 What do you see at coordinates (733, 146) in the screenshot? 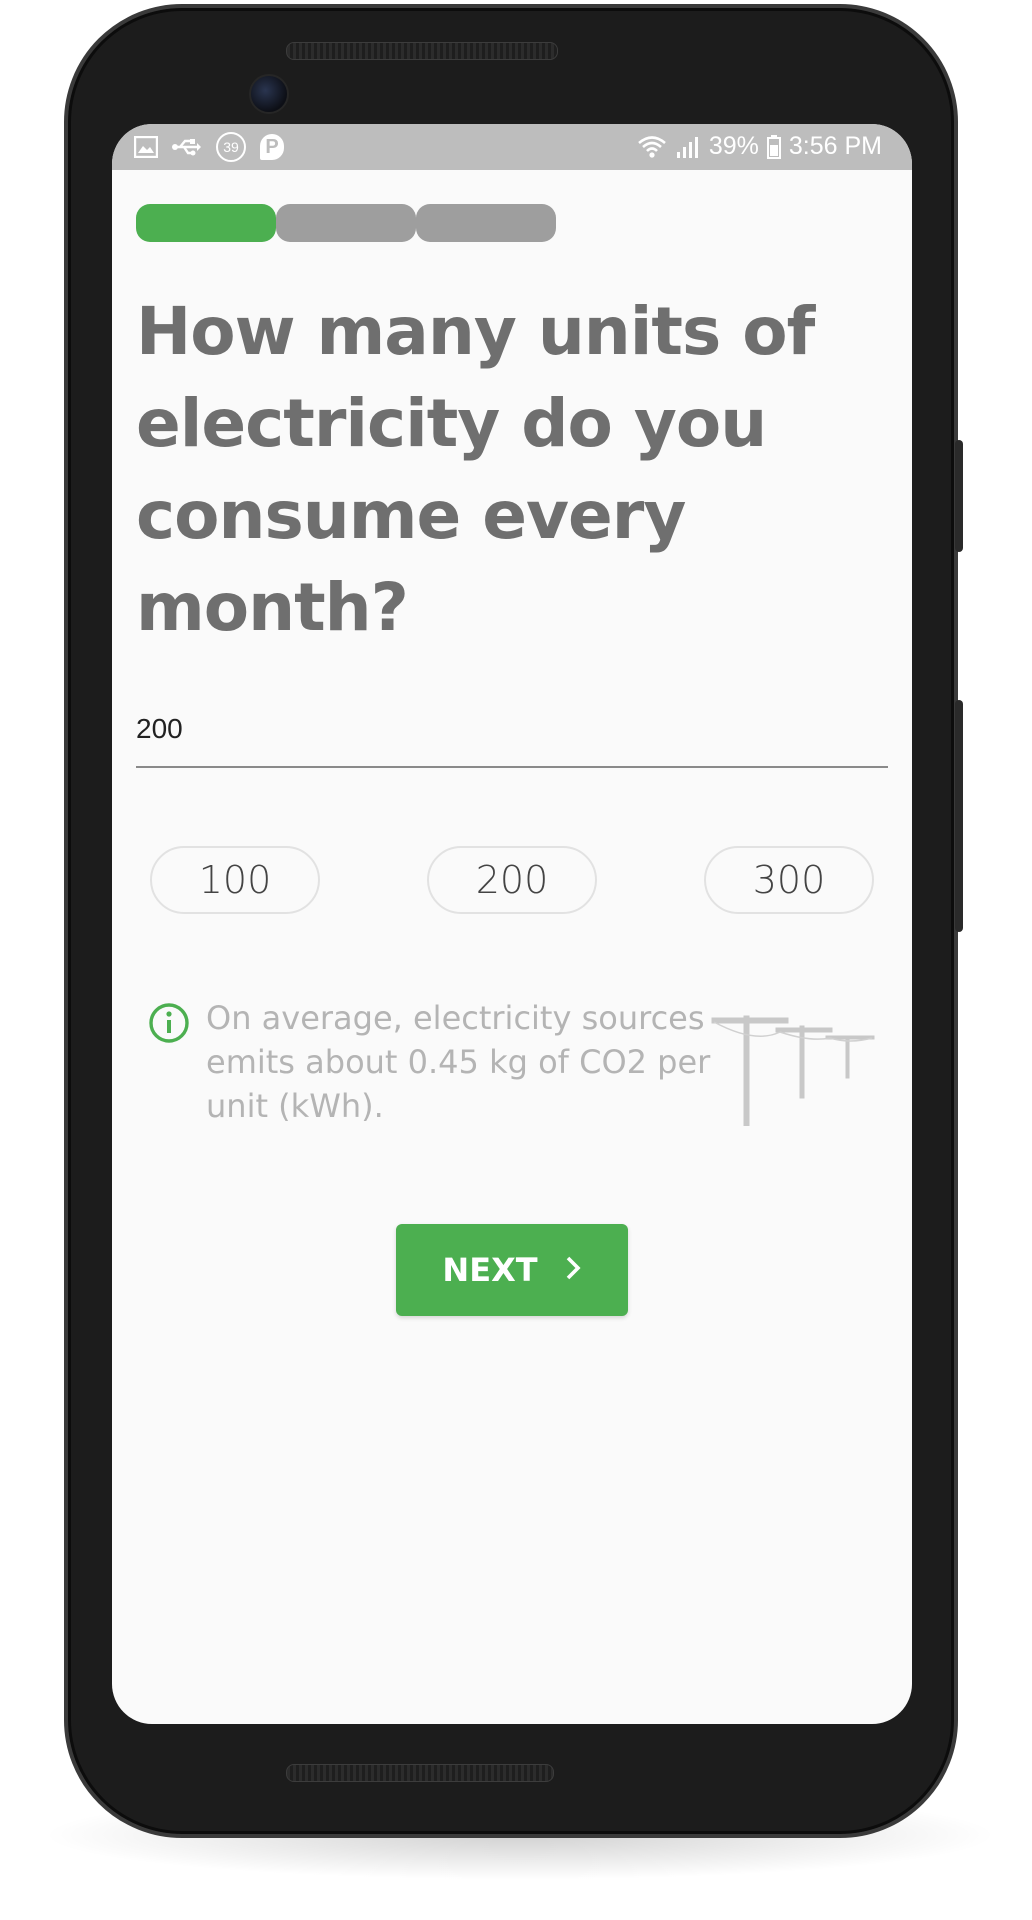
I see `battery-percent: 39%` at bounding box center [733, 146].